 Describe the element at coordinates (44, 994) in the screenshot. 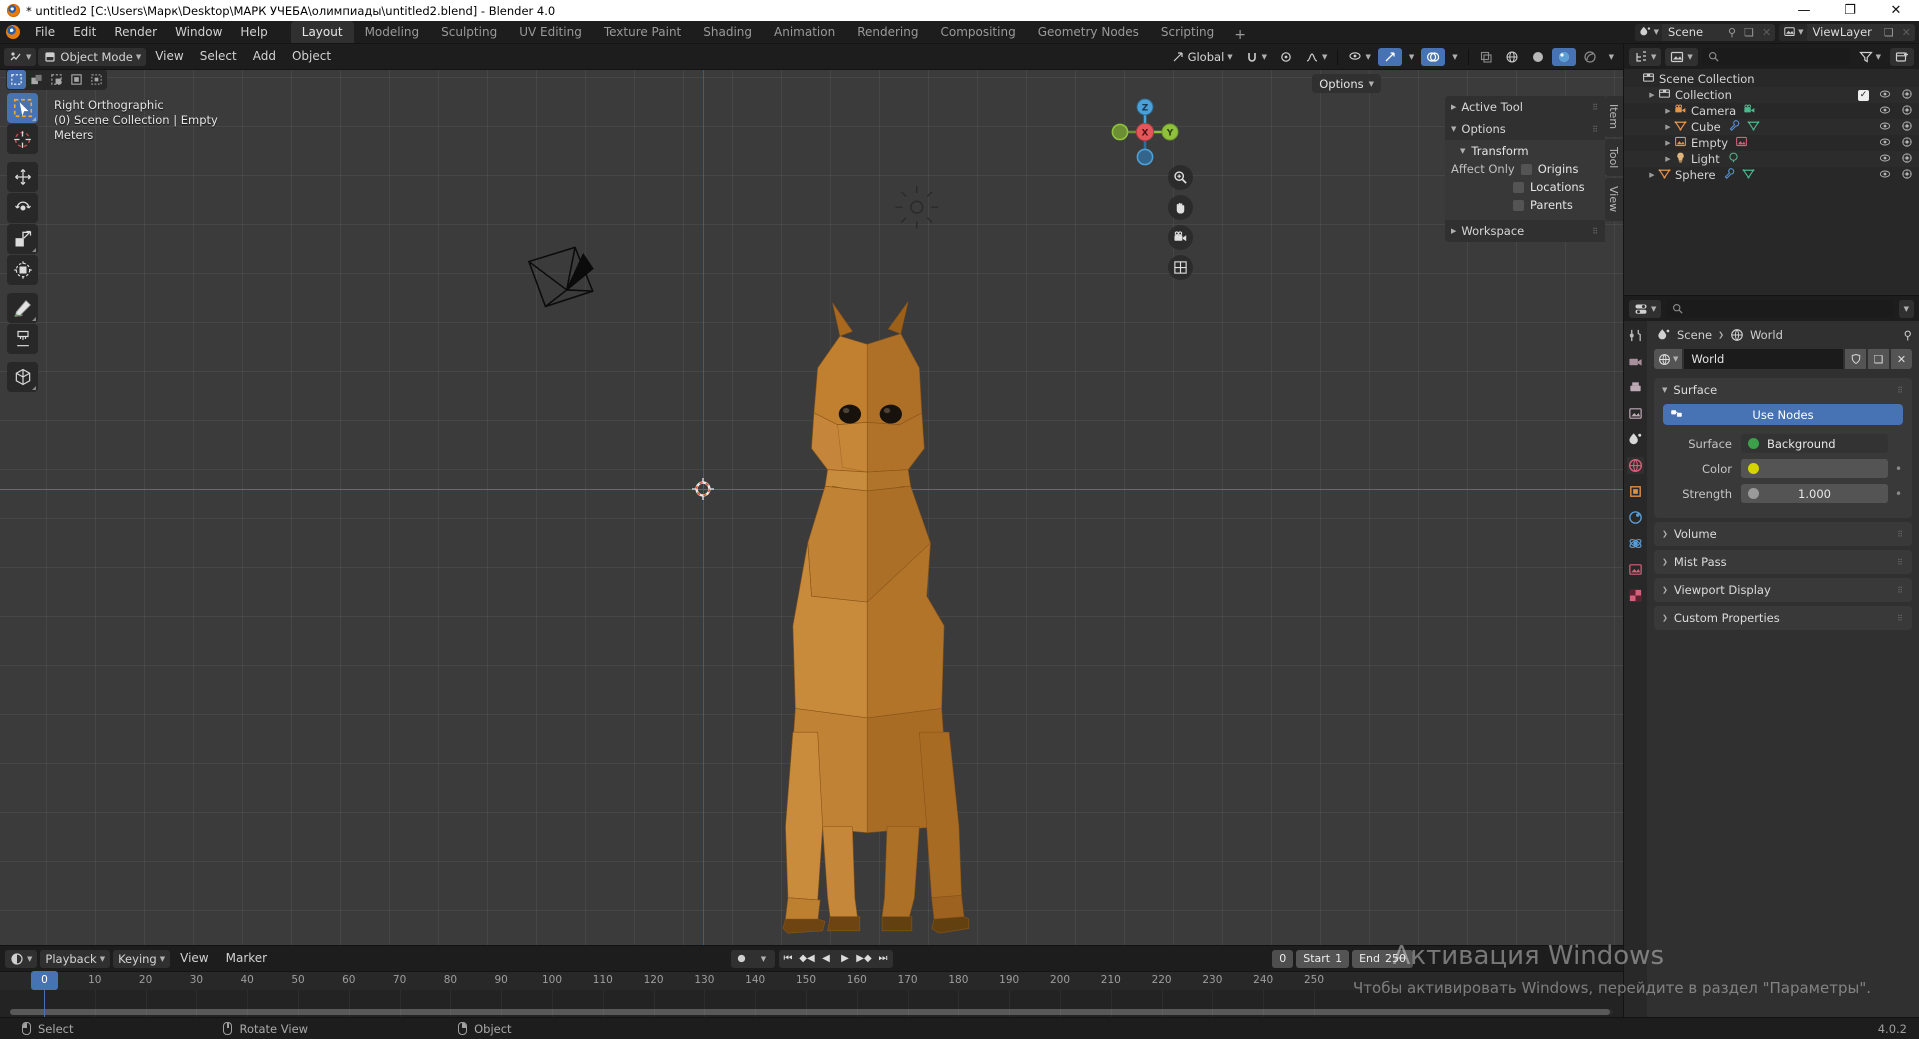

I see `timeline-playhead: 0` at that location.